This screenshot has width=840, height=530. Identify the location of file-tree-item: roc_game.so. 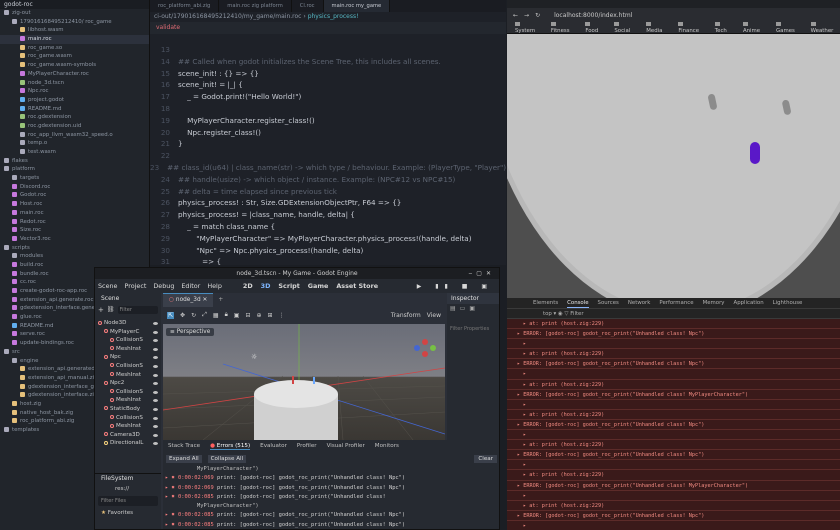
(74, 48).